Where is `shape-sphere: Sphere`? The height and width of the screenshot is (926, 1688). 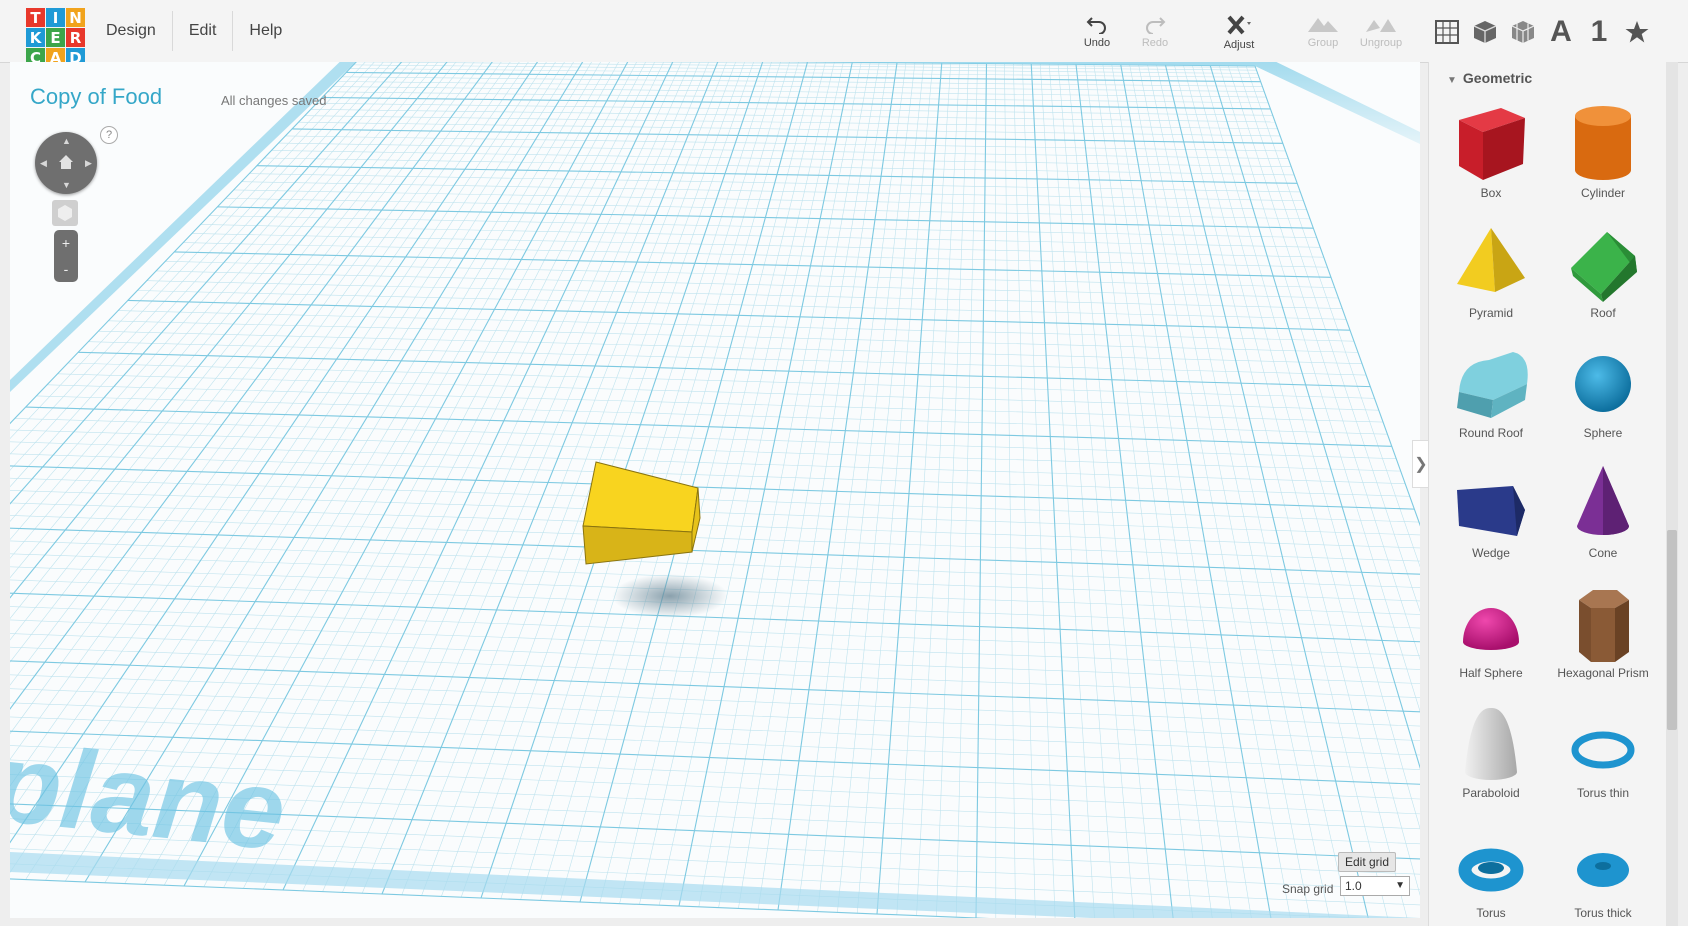 shape-sphere: Sphere is located at coordinates (1603, 391).